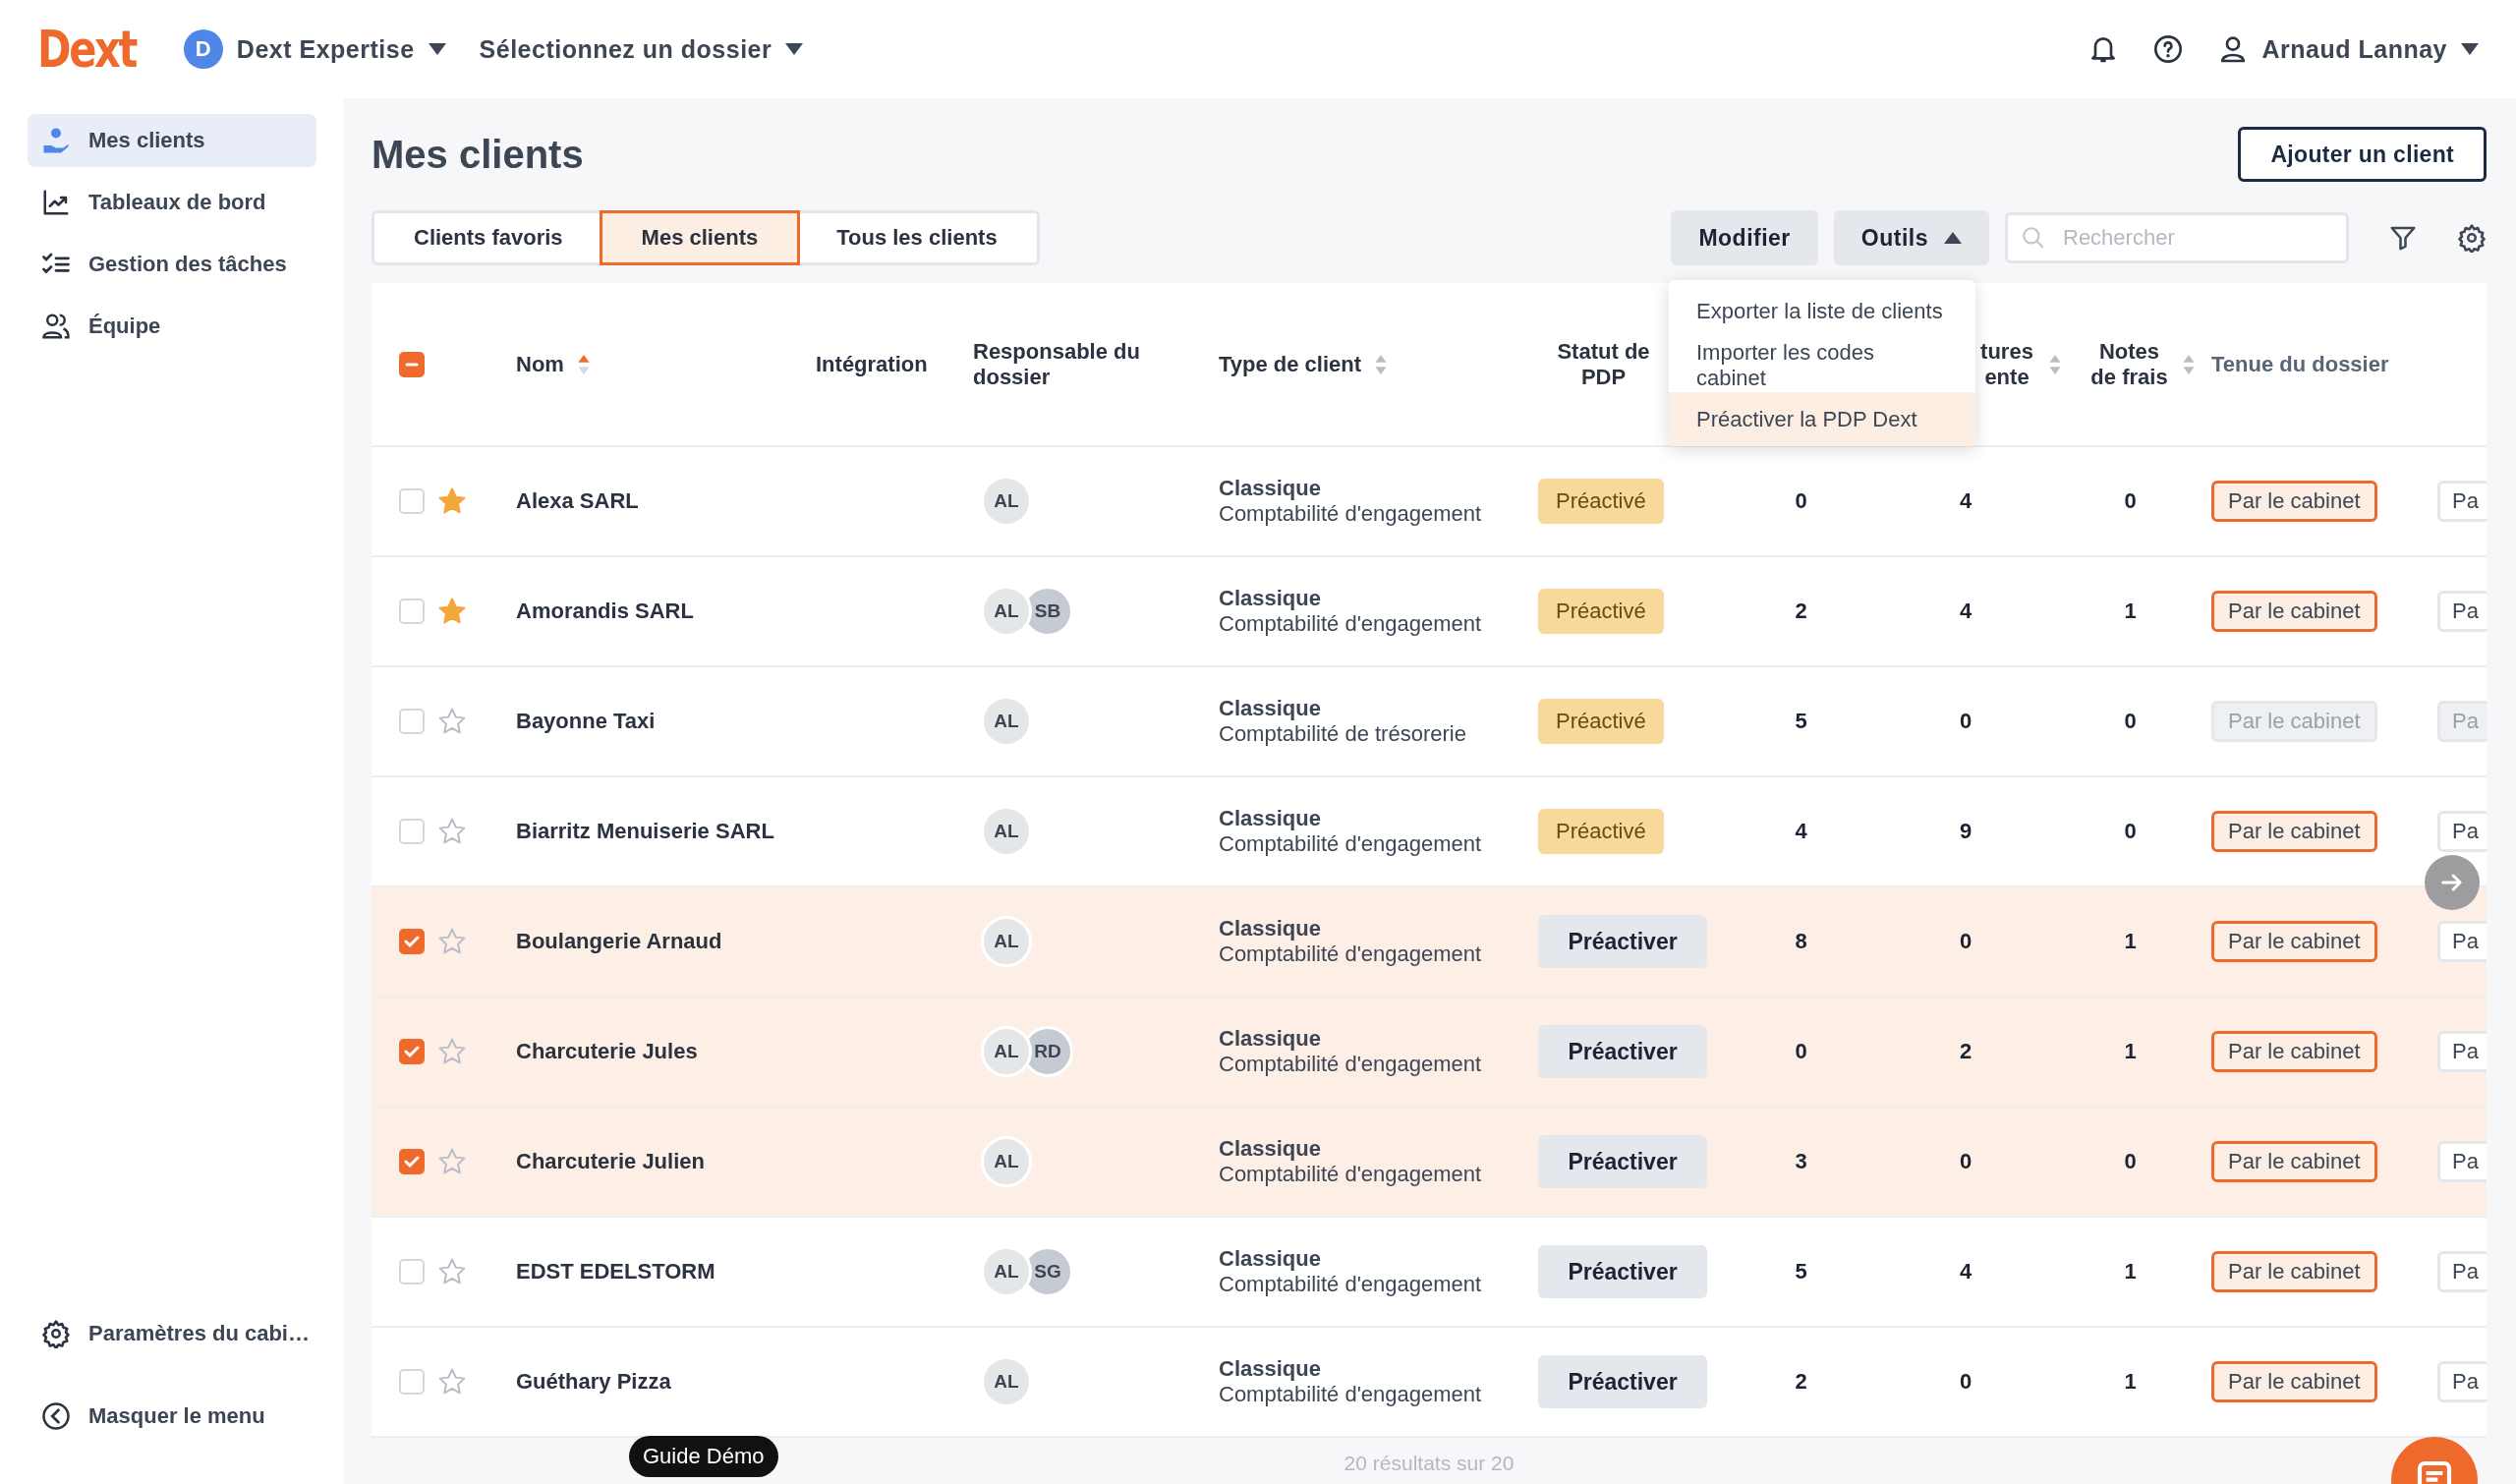 This screenshot has height=1484, width=2516. I want to click on sidebar-item: Mes clients, so click(172, 140).